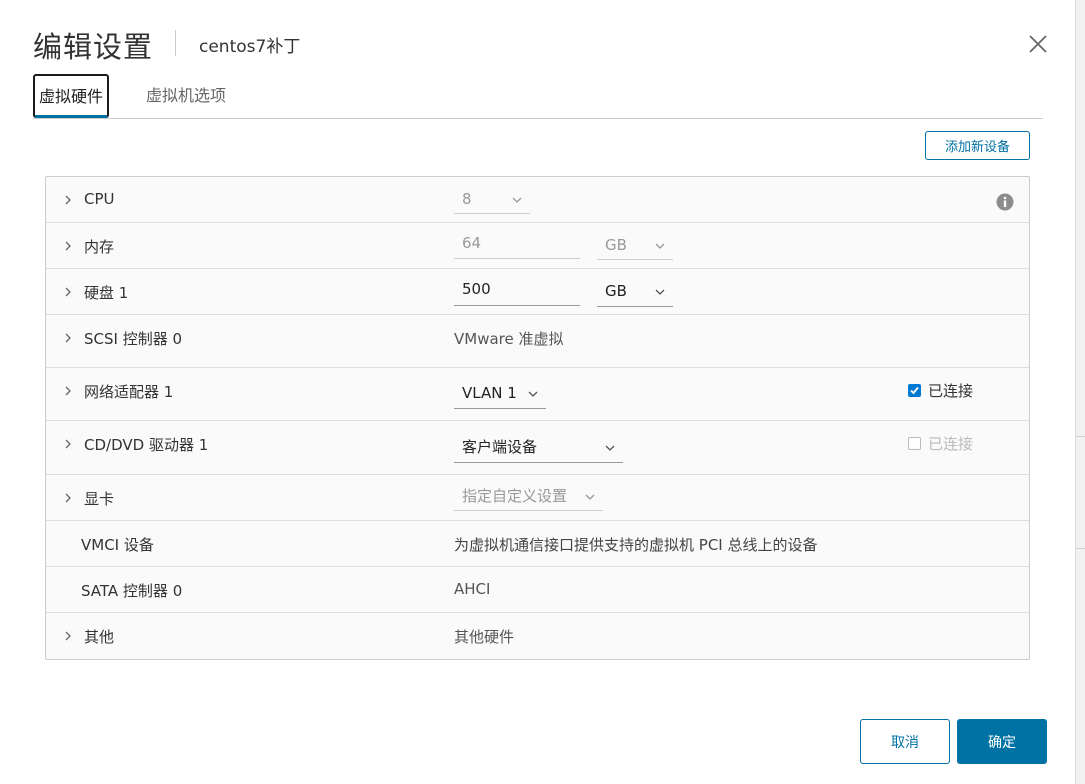 The image size is (1085, 784). I want to click on close-icon, so click(1038, 44).